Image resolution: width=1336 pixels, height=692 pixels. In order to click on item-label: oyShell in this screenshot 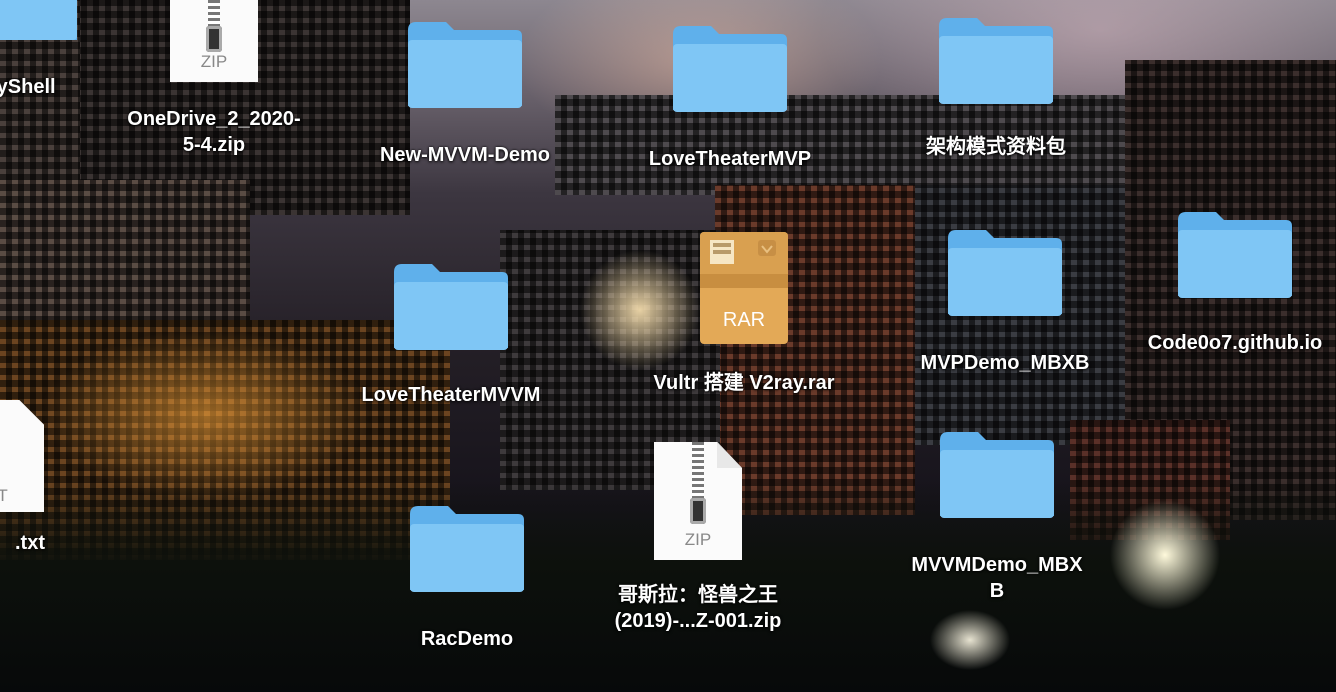, I will do `click(28, 87)`.